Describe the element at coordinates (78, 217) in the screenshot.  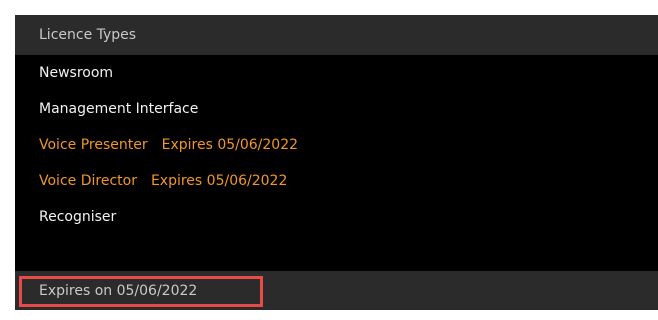
I see `licence-name: Recogniser` at that location.